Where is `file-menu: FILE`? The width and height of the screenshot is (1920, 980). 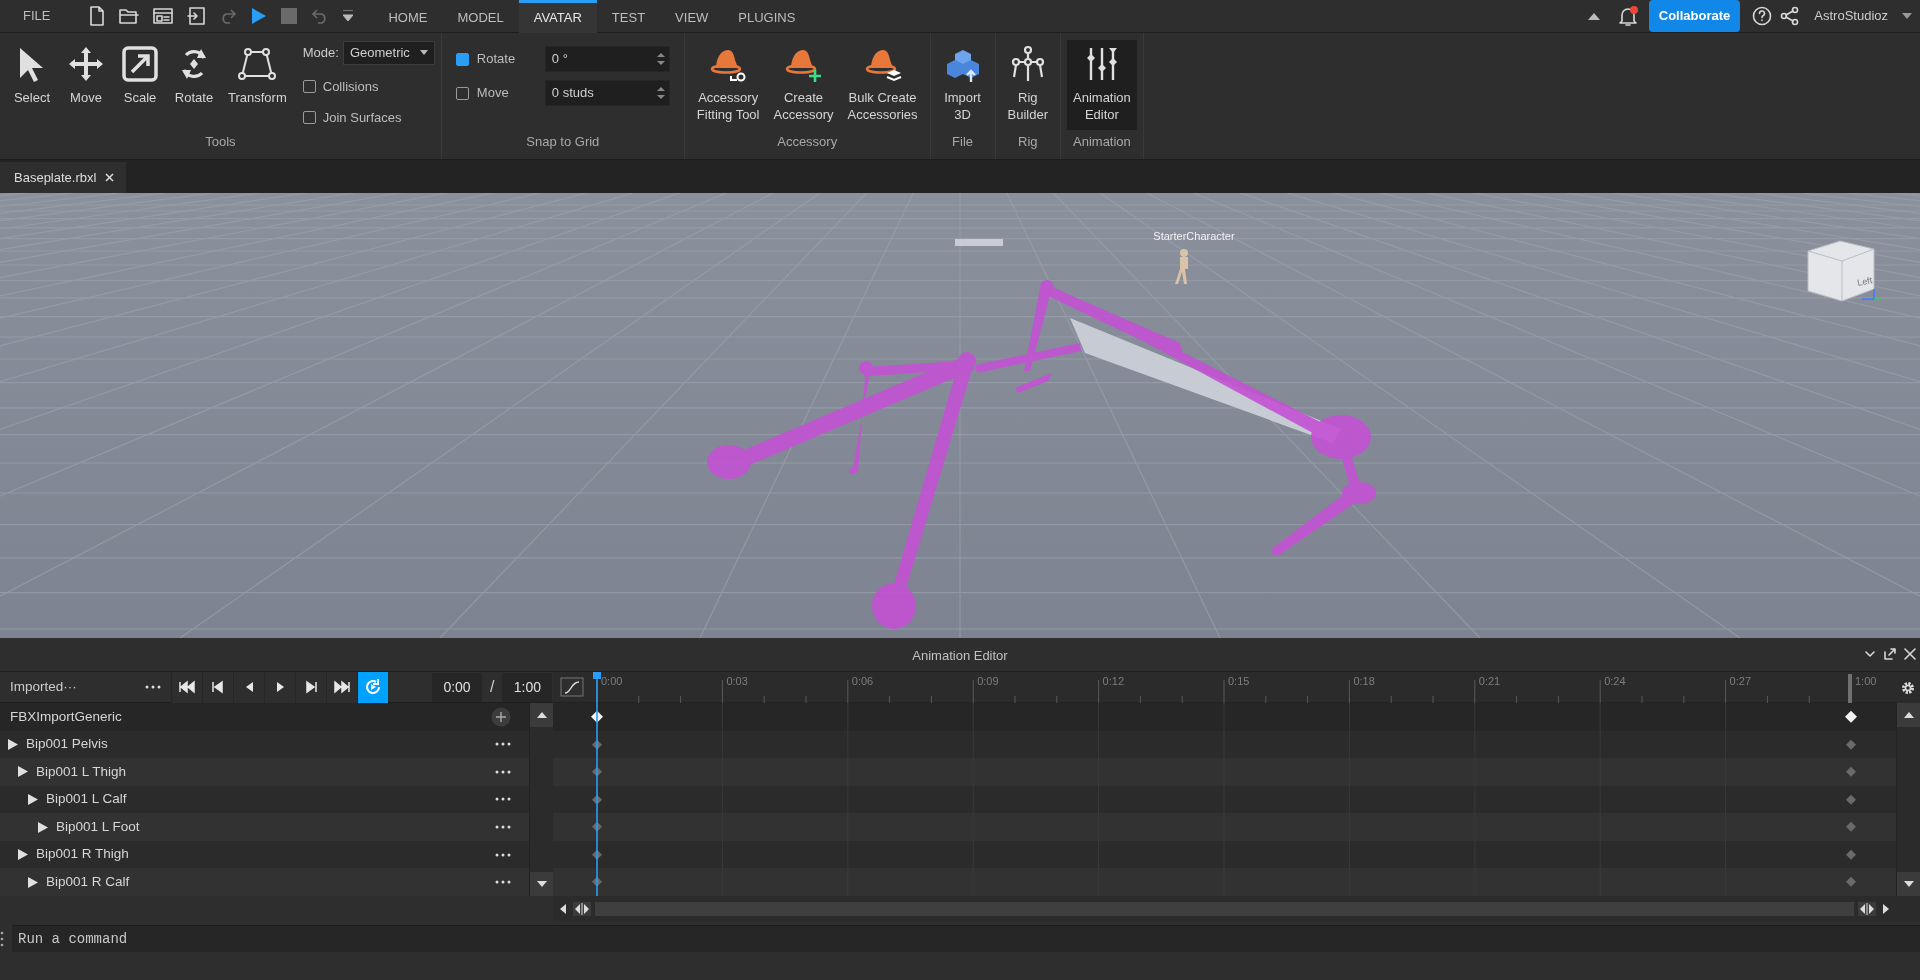
file-menu: FILE is located at coordinates (37, 16).